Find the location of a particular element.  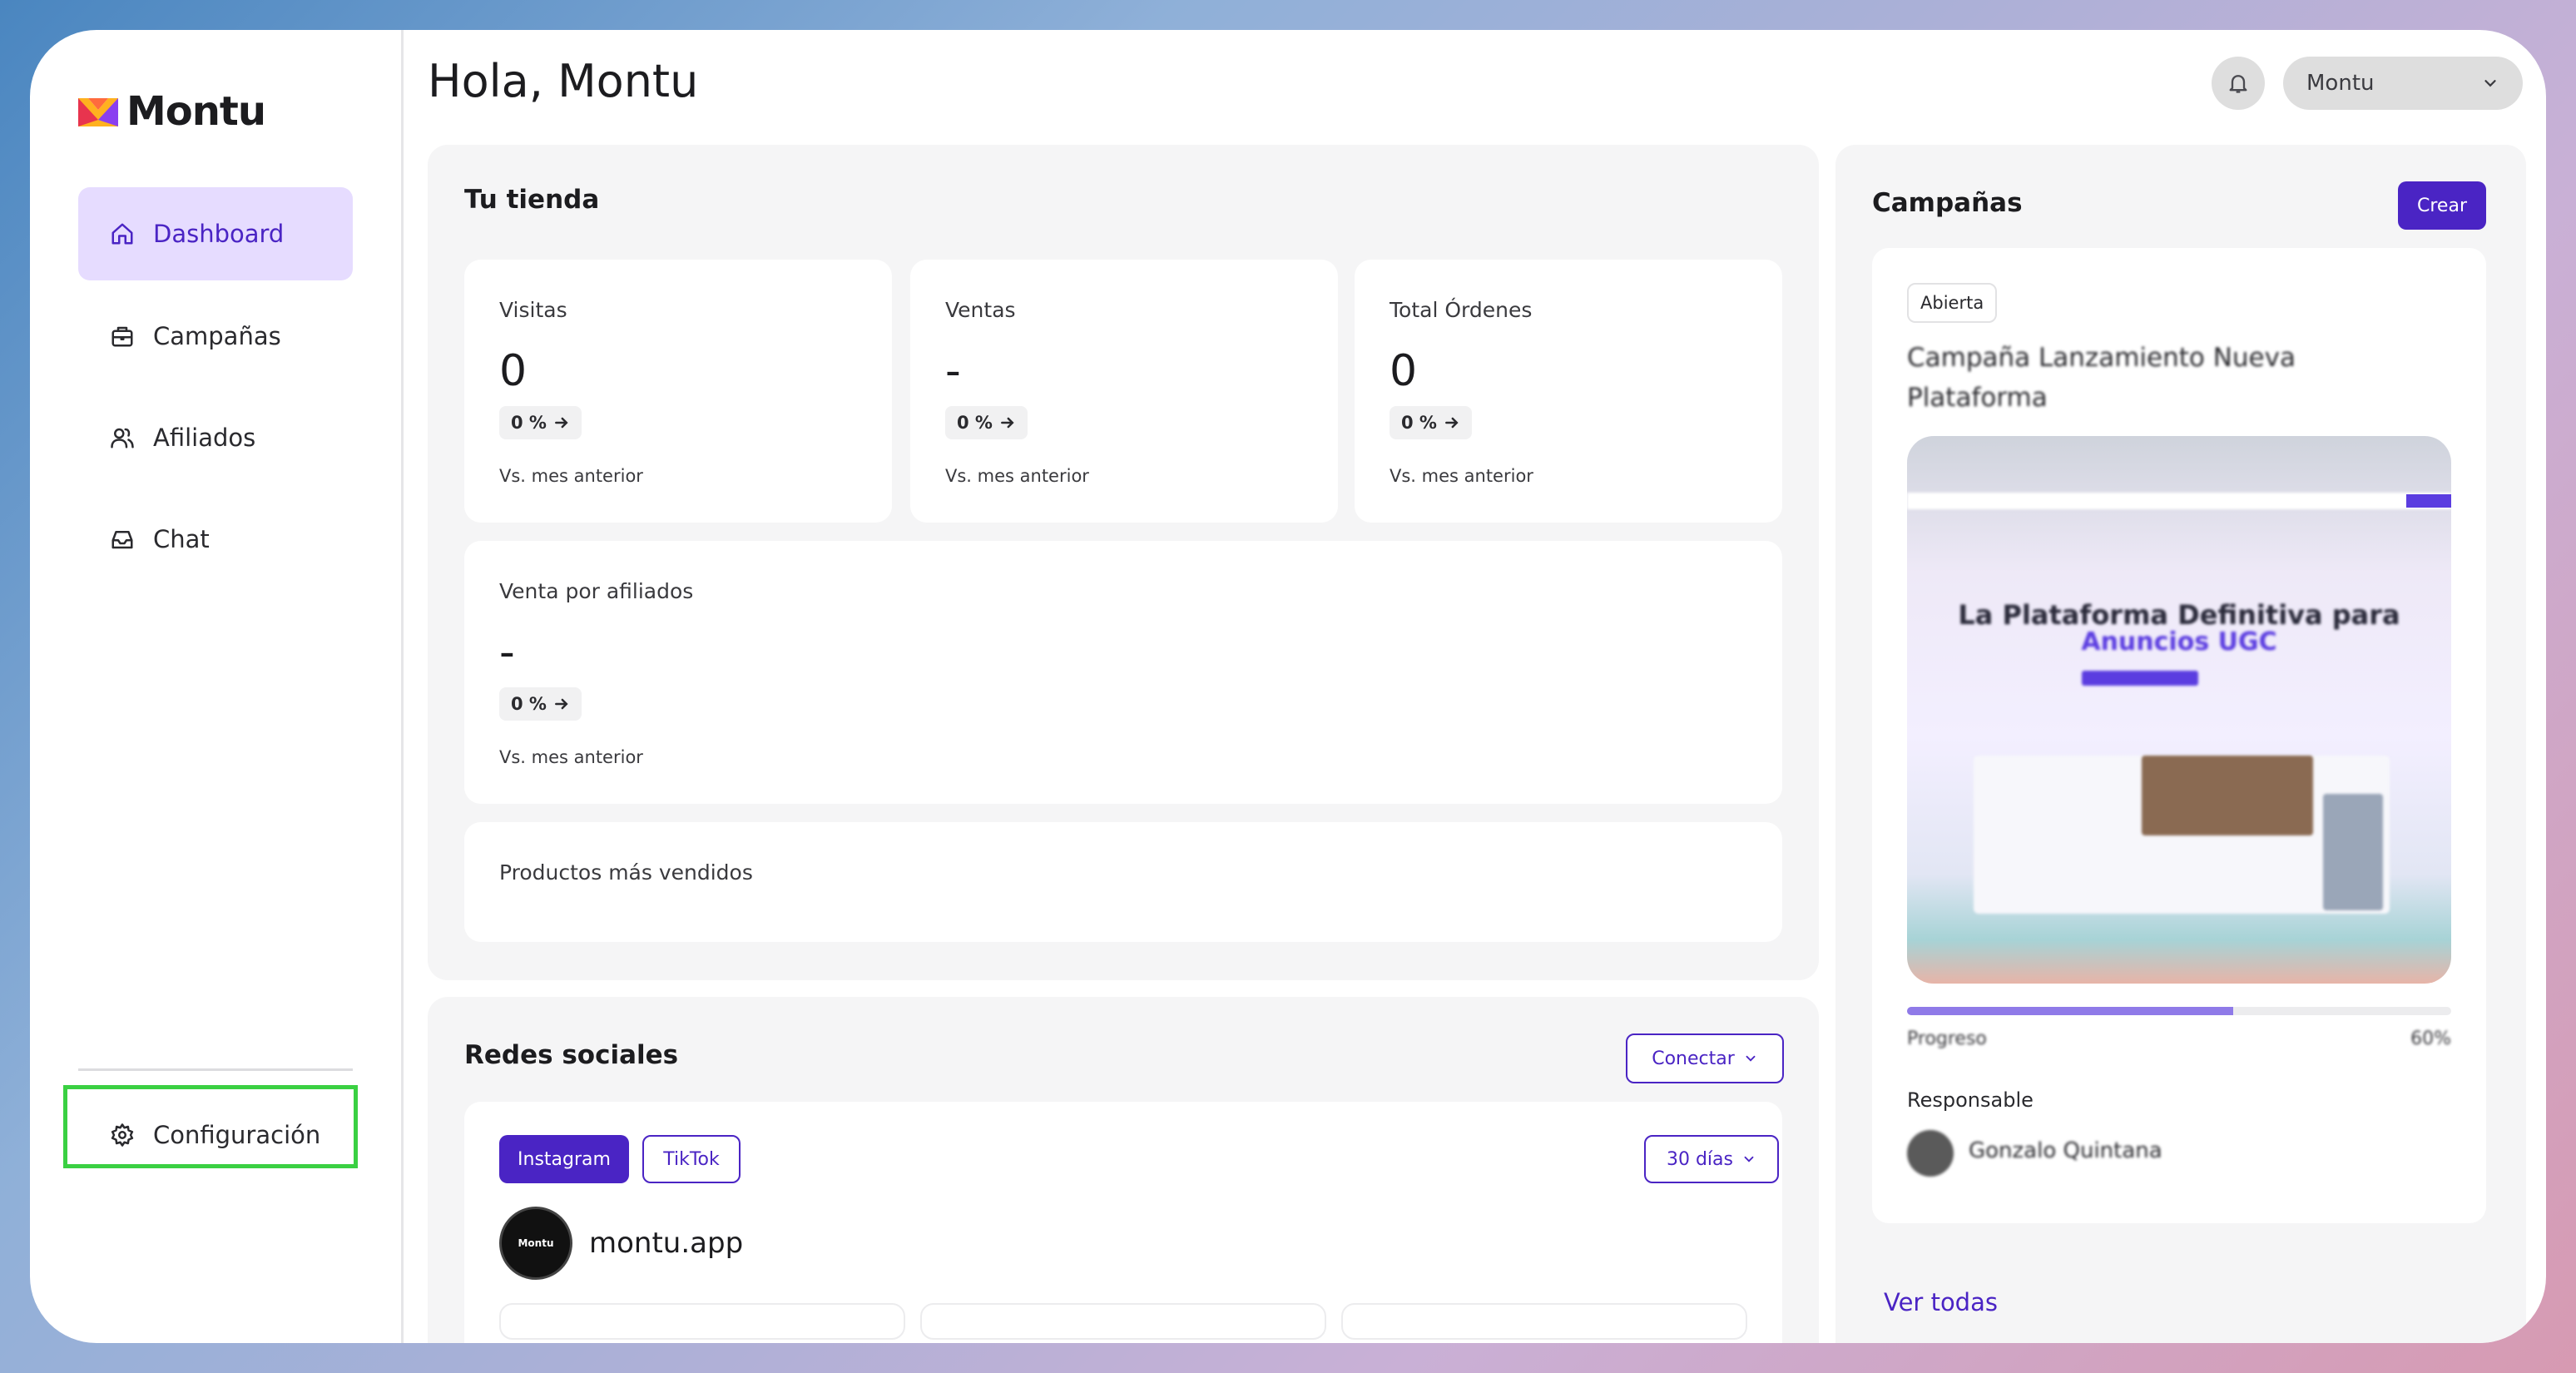

account-name: Montu is located at coordinates (2341, 84).